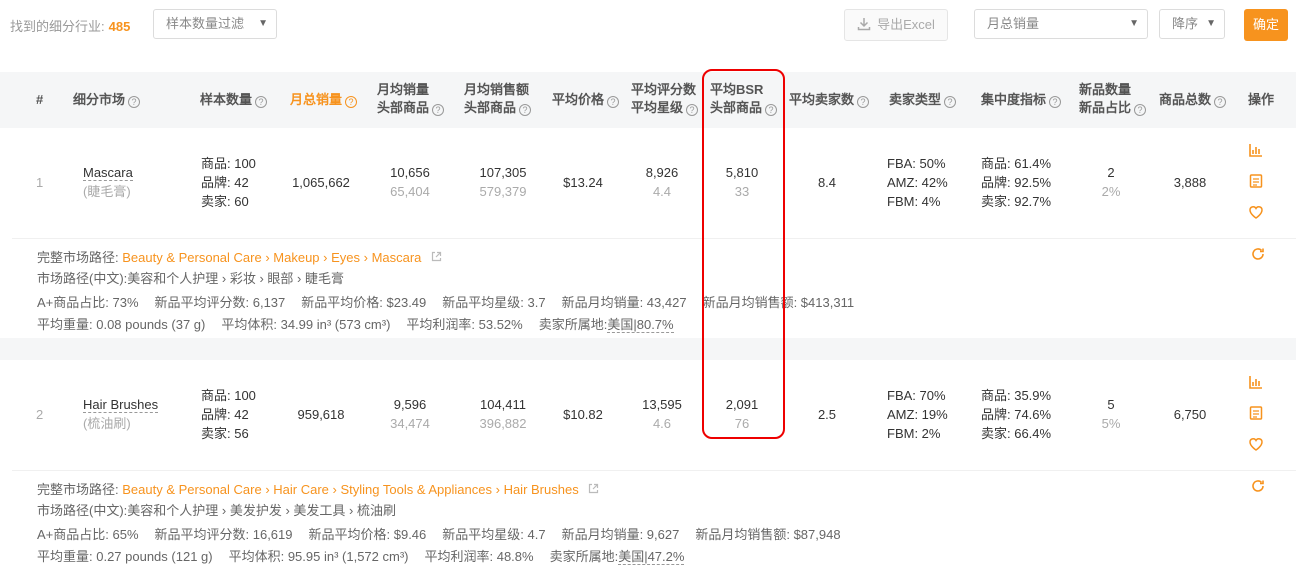 The image size is (1296, 572). Describe the element at coordinates (321, 182) in the screenshot. I see `total-sales: 1,065,662` at that location.